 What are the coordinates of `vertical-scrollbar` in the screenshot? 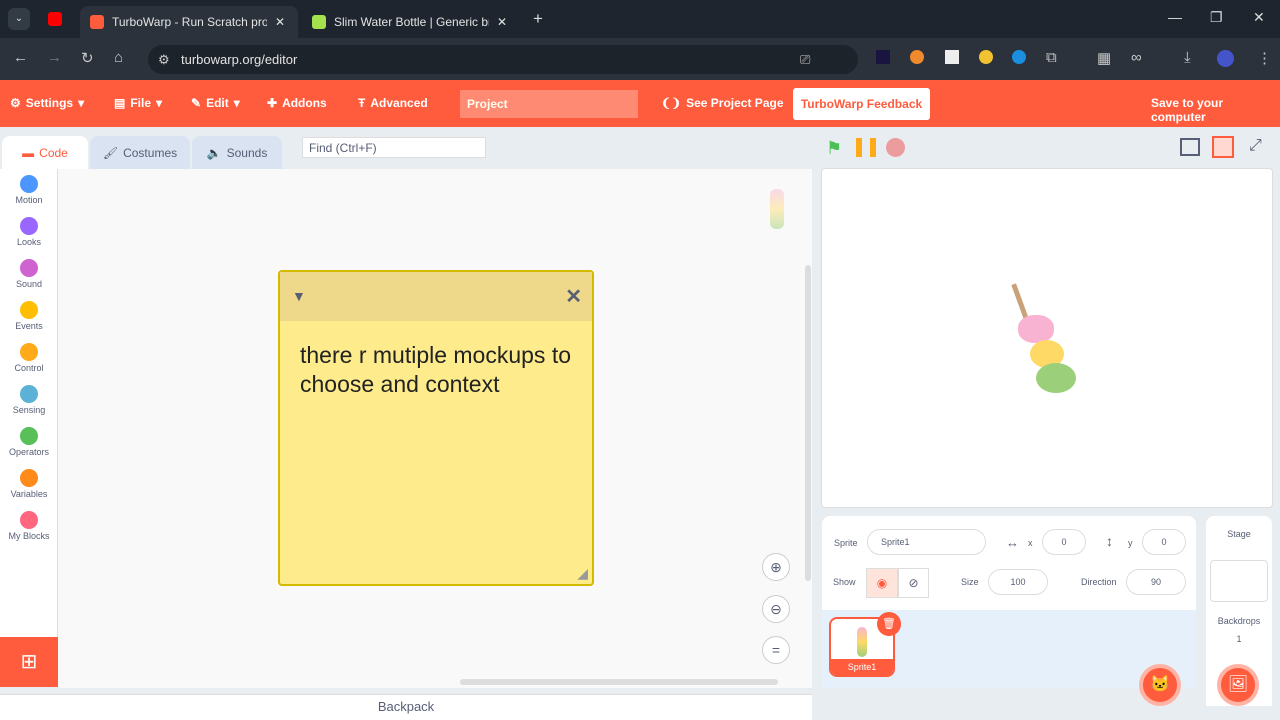 It's located at (808, 423).